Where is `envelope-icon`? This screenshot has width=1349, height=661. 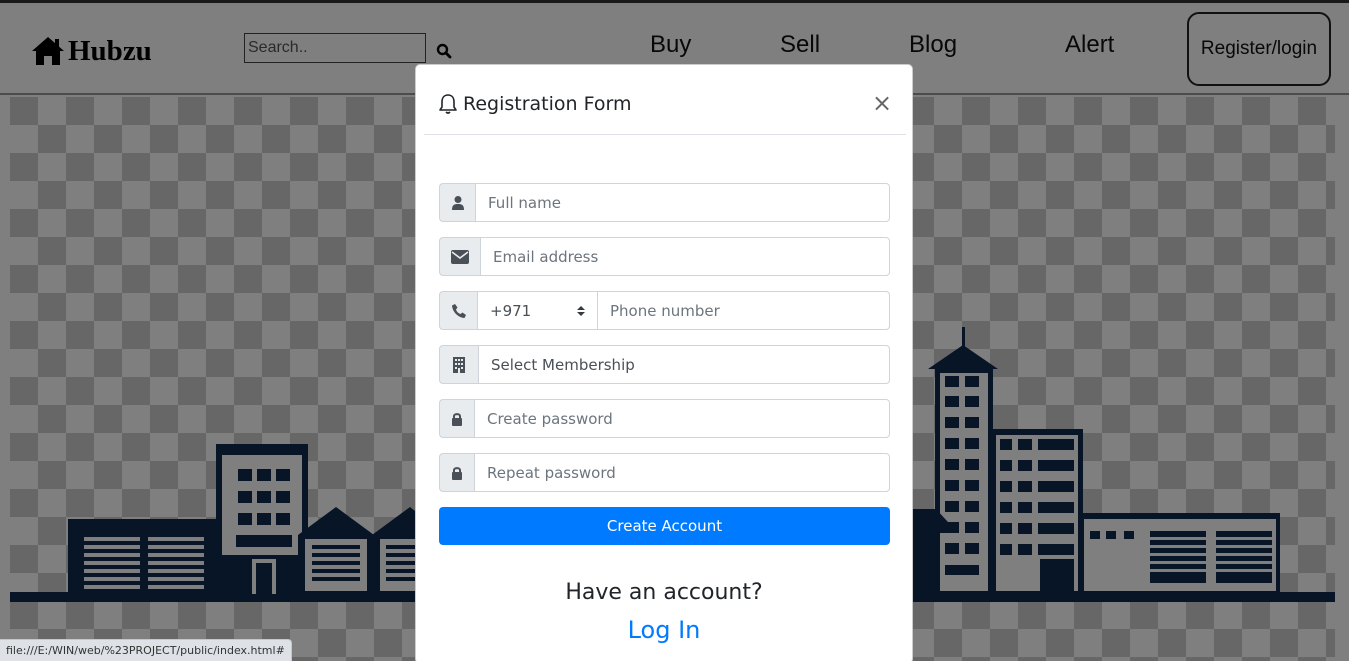
envelope-icon is located at coordinates (459, 256).